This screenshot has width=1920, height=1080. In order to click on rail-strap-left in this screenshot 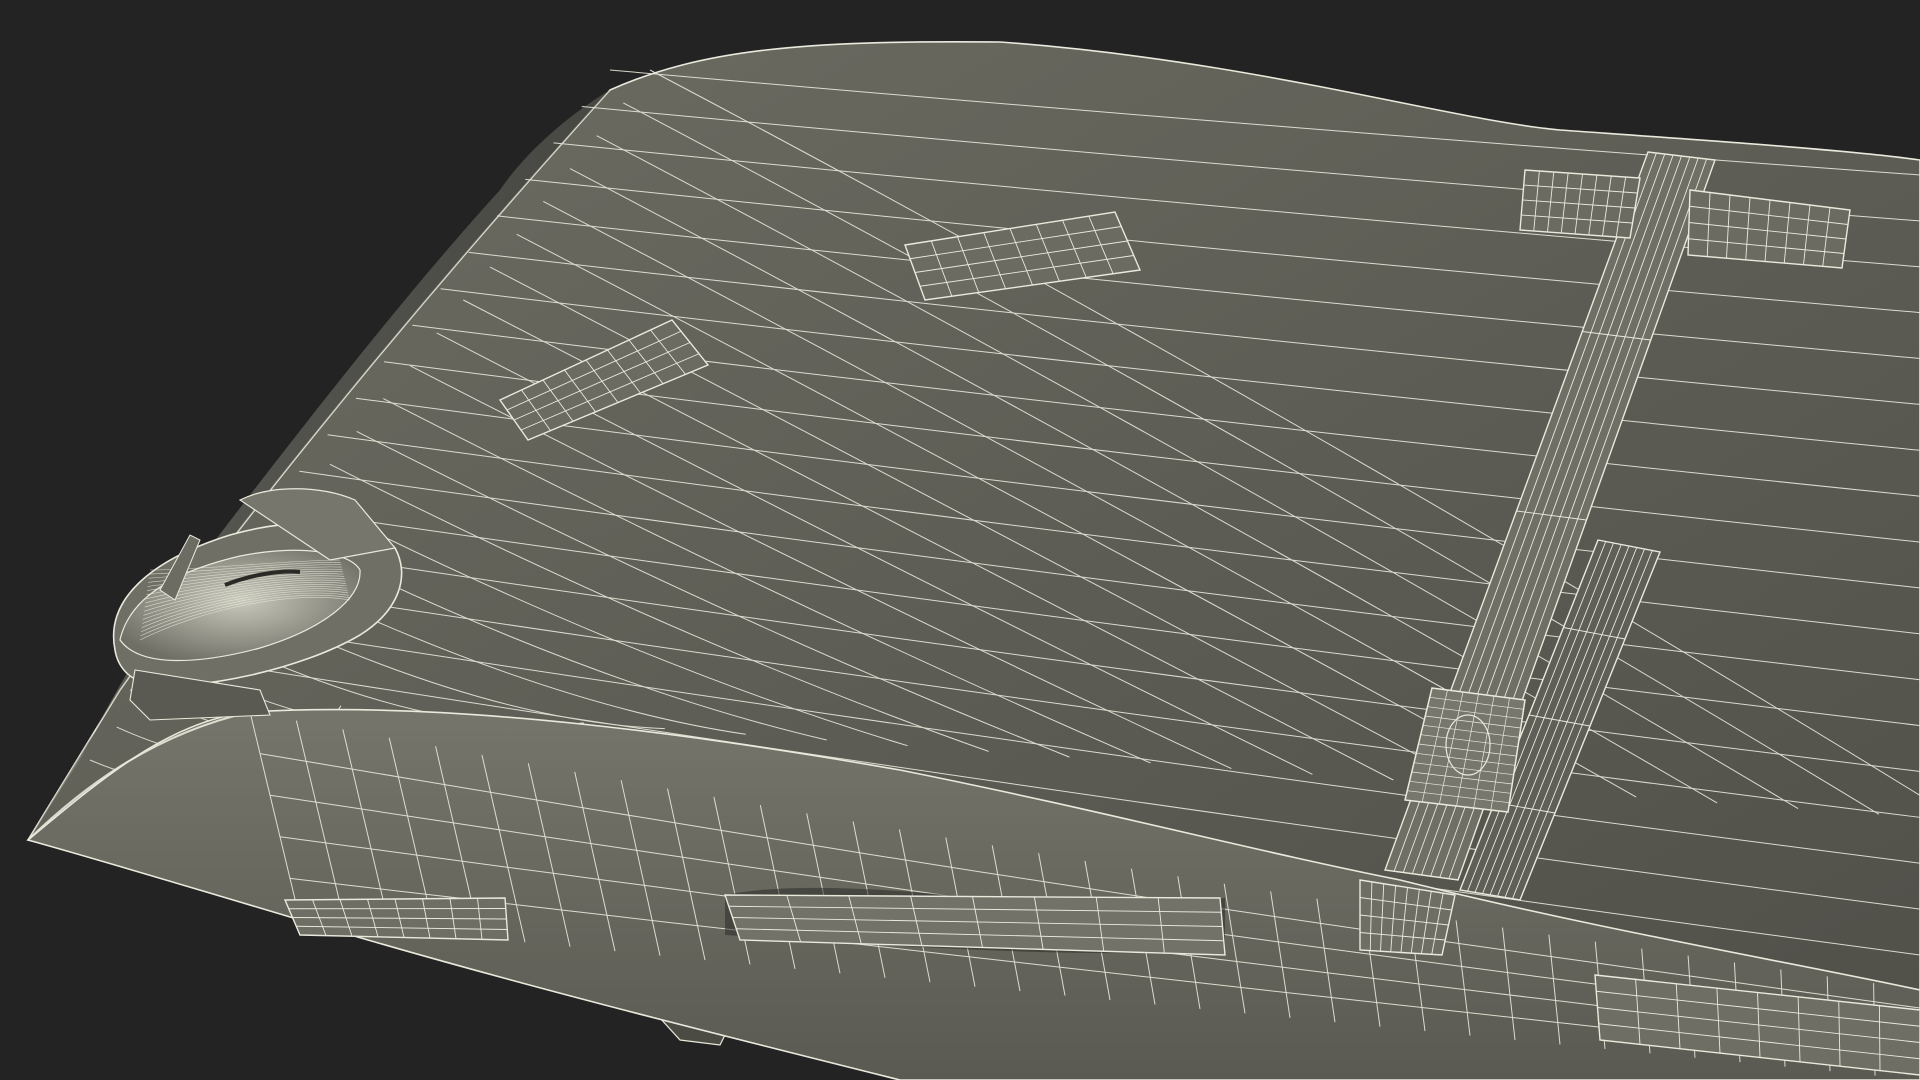, I will do `click(396, 919)`.